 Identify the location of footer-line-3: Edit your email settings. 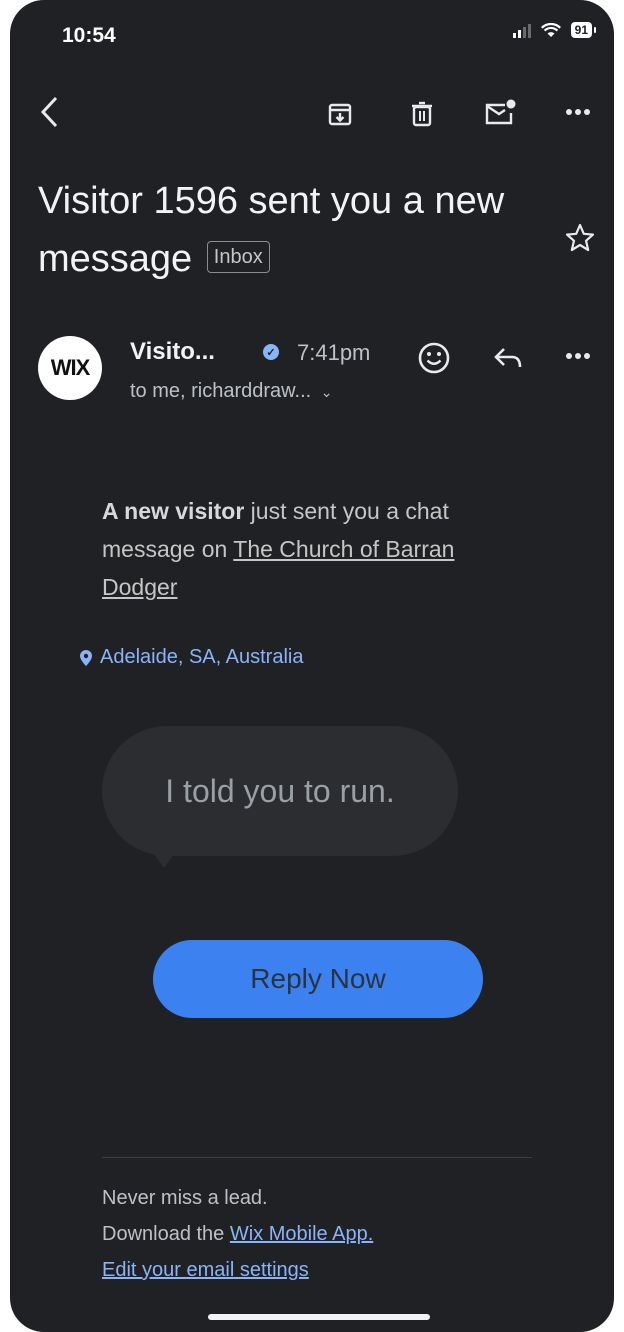
(237, 1270).